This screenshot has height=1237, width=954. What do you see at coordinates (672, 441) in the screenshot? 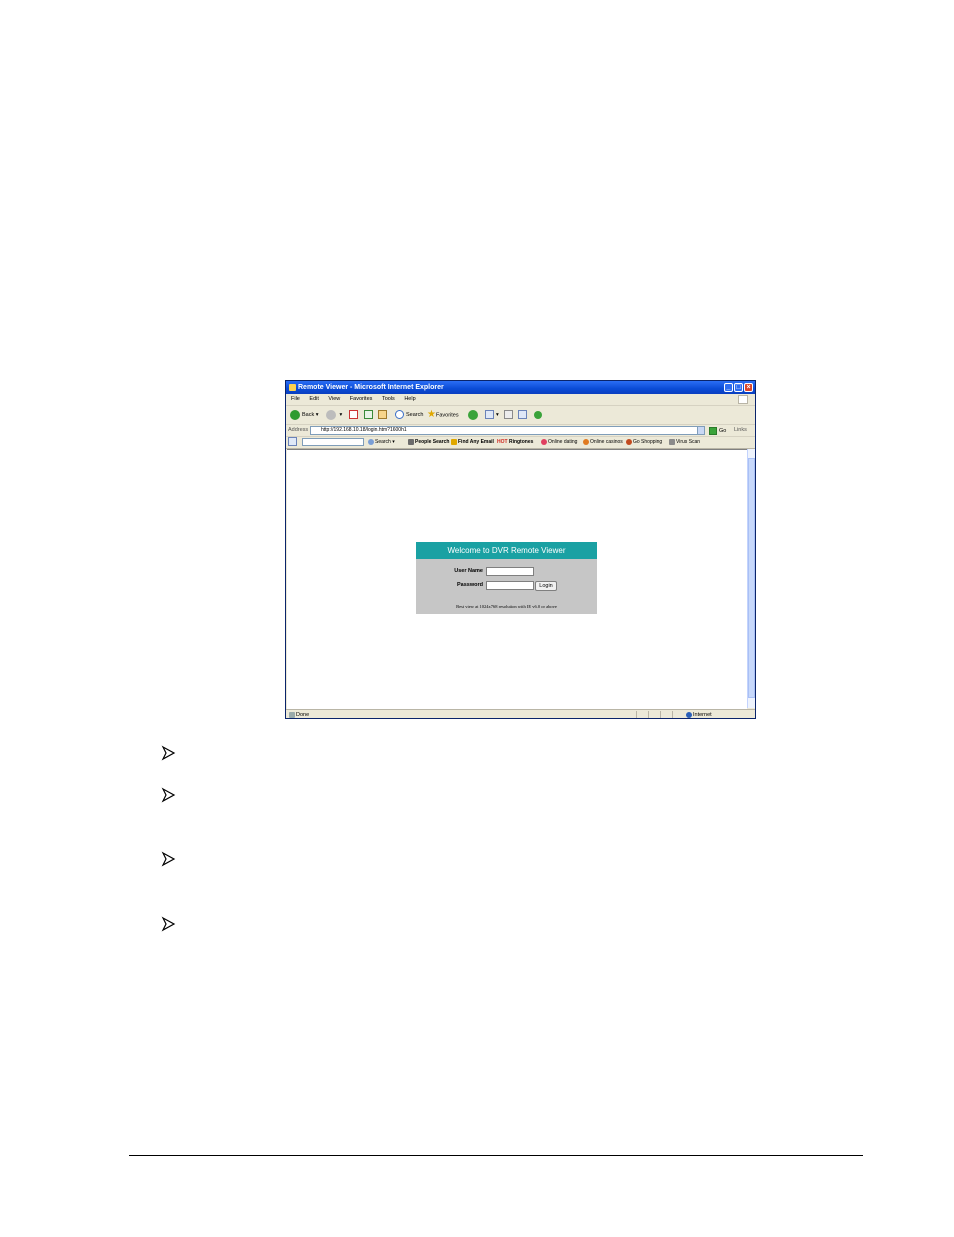
I see `virus-scan-icon` at bounding box center [672, 441].